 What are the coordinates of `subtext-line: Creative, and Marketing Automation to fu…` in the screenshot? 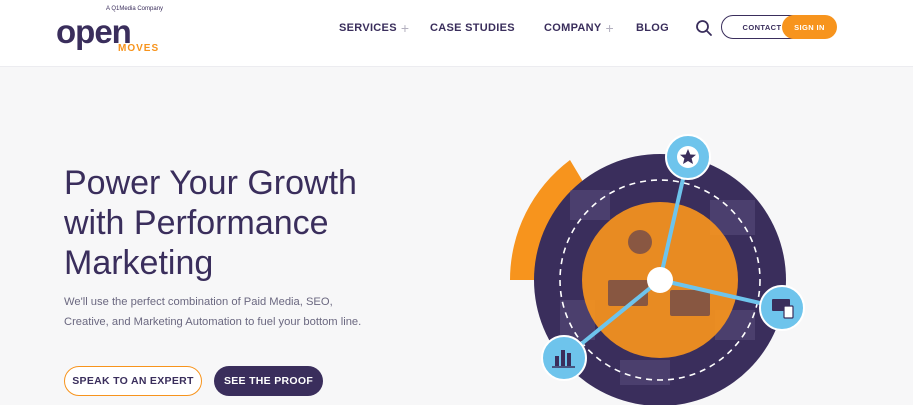 It's located at (213, 322).